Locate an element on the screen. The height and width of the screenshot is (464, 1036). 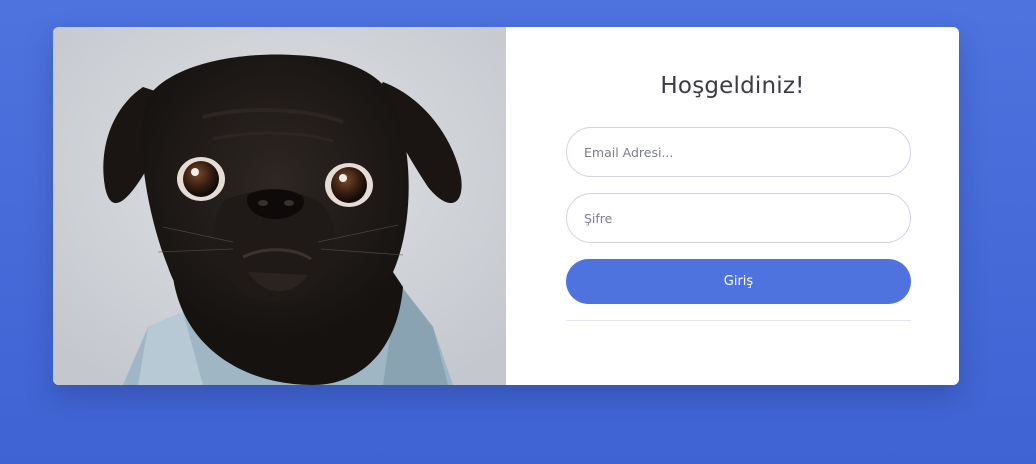
email-field is located at coordinates (738, 152).